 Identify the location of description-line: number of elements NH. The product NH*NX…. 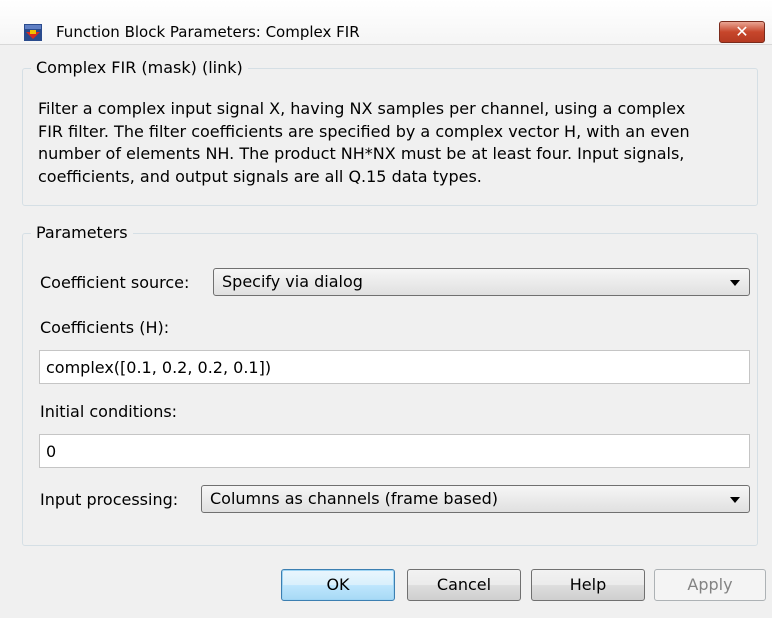
(361, 153).